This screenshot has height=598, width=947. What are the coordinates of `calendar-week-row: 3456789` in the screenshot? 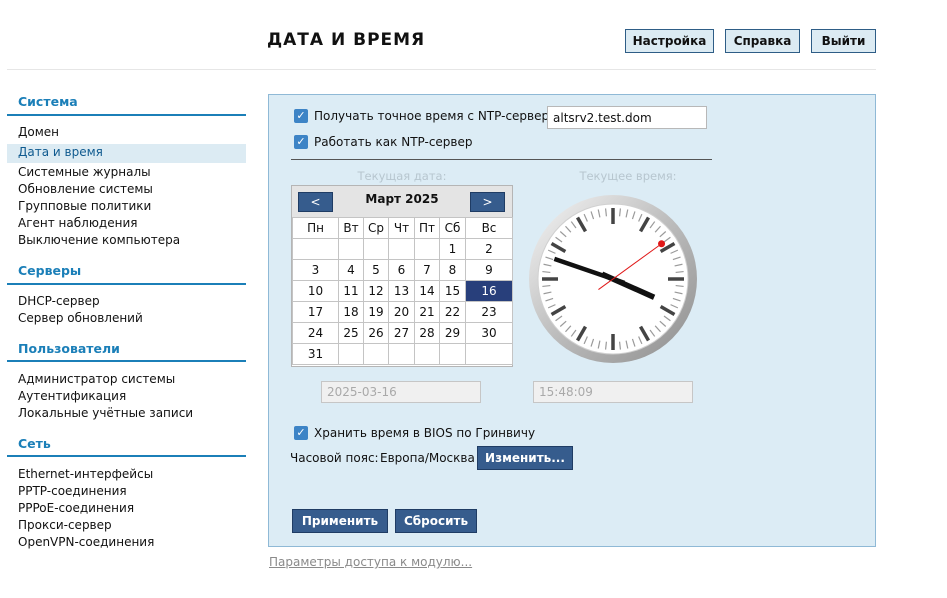 It's located at (402, 270).